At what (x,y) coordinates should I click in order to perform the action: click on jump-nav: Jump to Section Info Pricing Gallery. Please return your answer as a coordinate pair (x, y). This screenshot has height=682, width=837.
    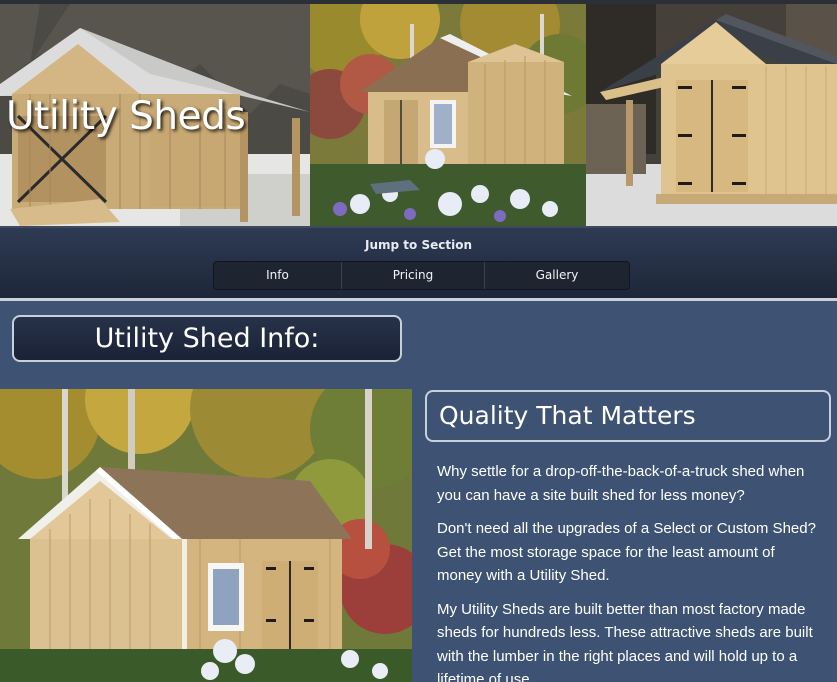
    Looking at the image, I should click on (418, 263).